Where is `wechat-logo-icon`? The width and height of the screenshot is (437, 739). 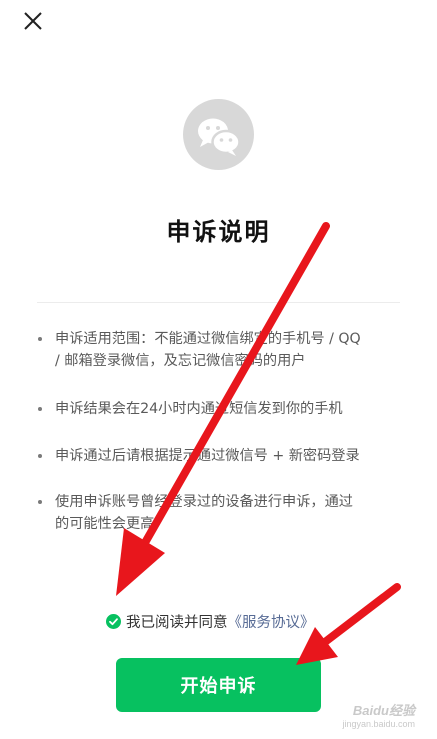 wechat-logo-icon is located at coordinates (219, 137).